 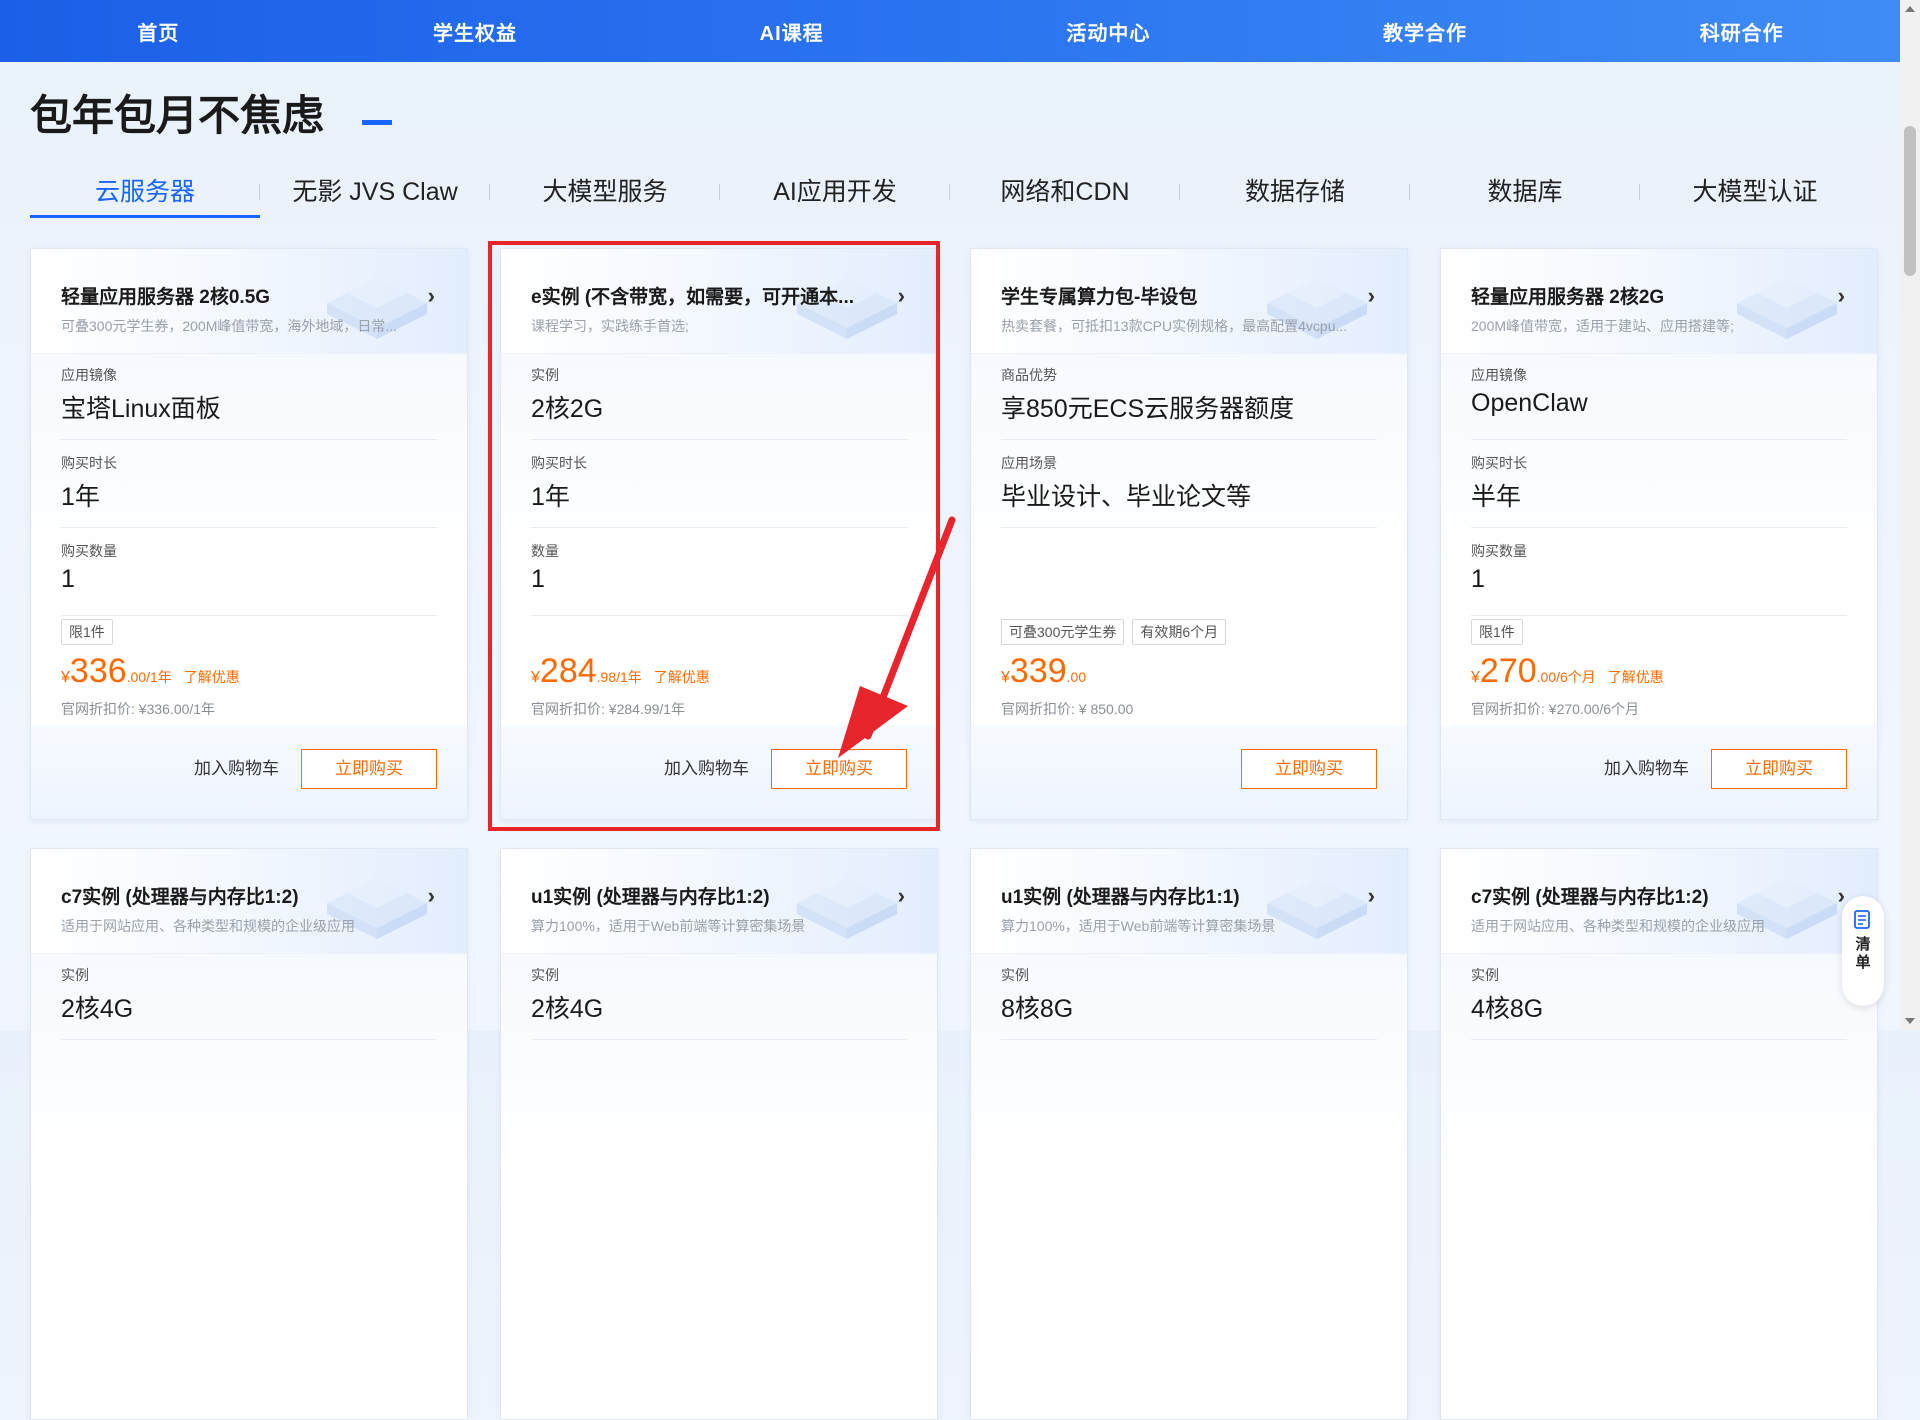 I want to click on page-title: 包年包月不焦虑, so click(x=177, y=115).